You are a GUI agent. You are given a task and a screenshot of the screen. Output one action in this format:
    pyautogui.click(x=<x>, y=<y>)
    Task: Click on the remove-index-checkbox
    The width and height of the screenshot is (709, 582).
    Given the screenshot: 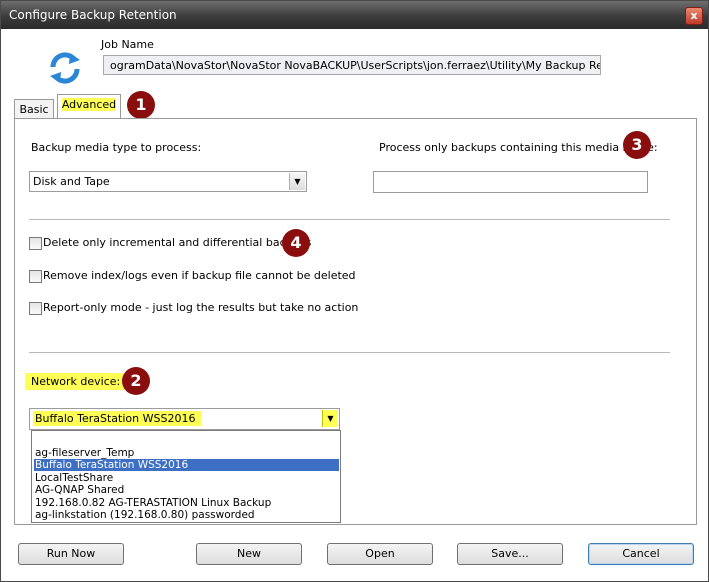 What is the action you would take?
    pyautogui.click(x=35, y=276)
    